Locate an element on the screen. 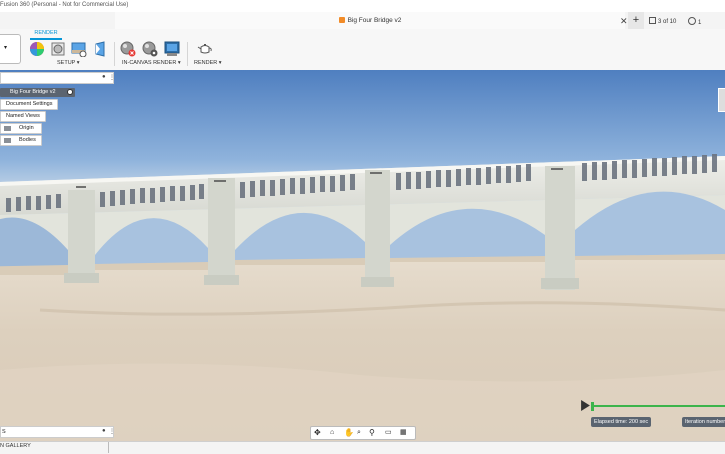  browser-panel-header: ● ⋮ is located at coordinates (57, 78).